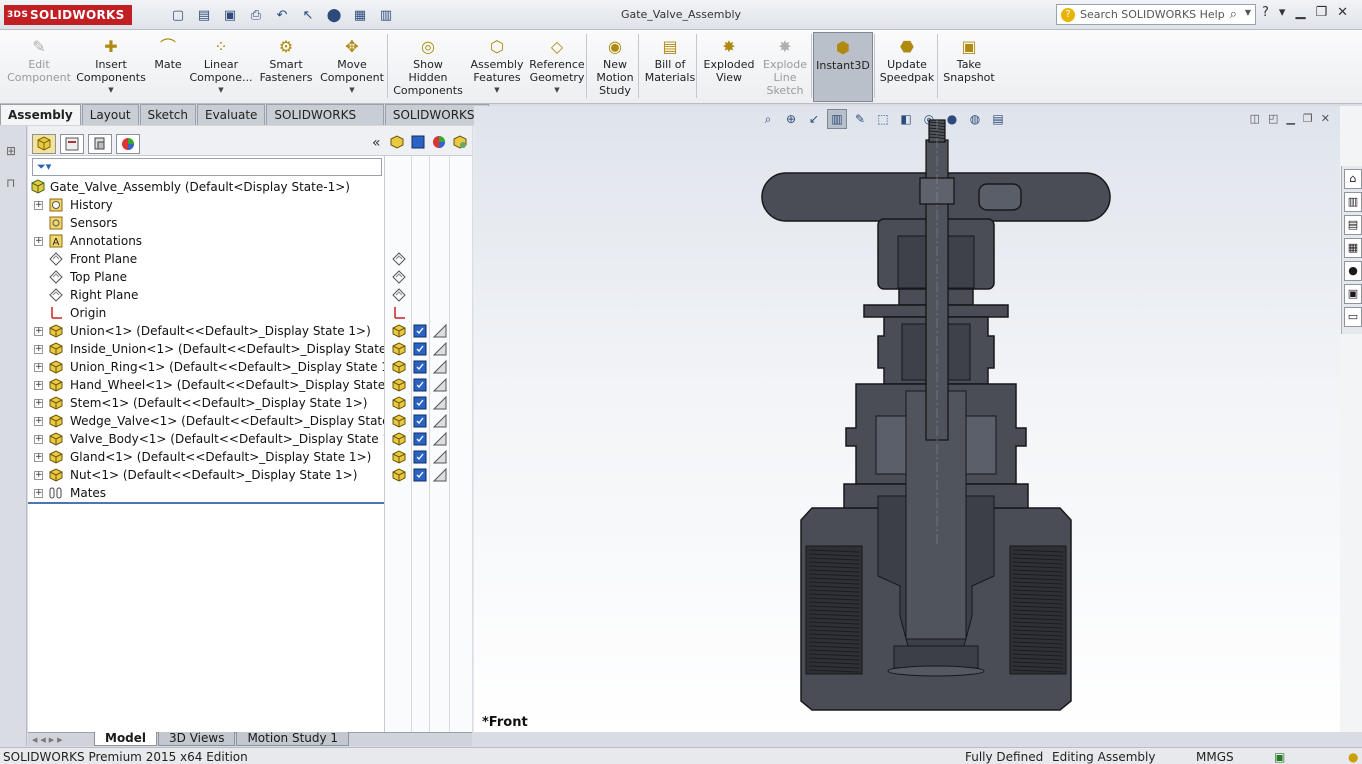 The width and height of the screenshot is (1362, 764). I want to click on print-icon: ⎙, so click(256, 15).